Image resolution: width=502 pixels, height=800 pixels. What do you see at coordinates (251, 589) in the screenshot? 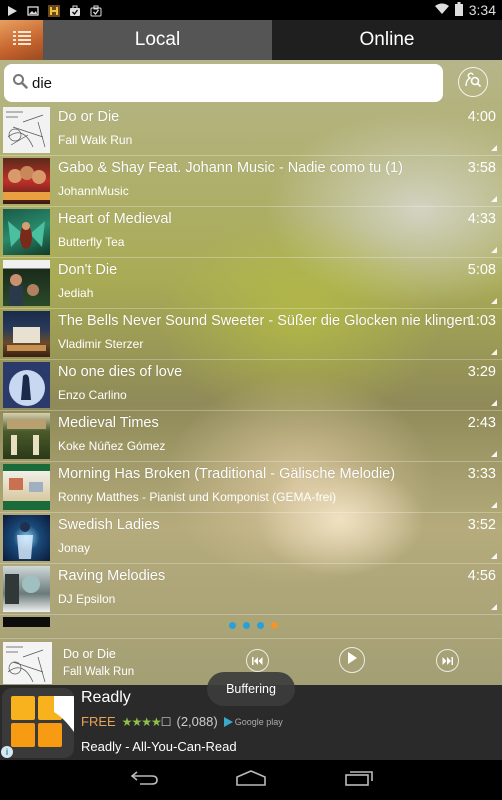
I see `song-row: Raving Melodies DJ Epsilon 4:56` at bounding box center [251, 589].